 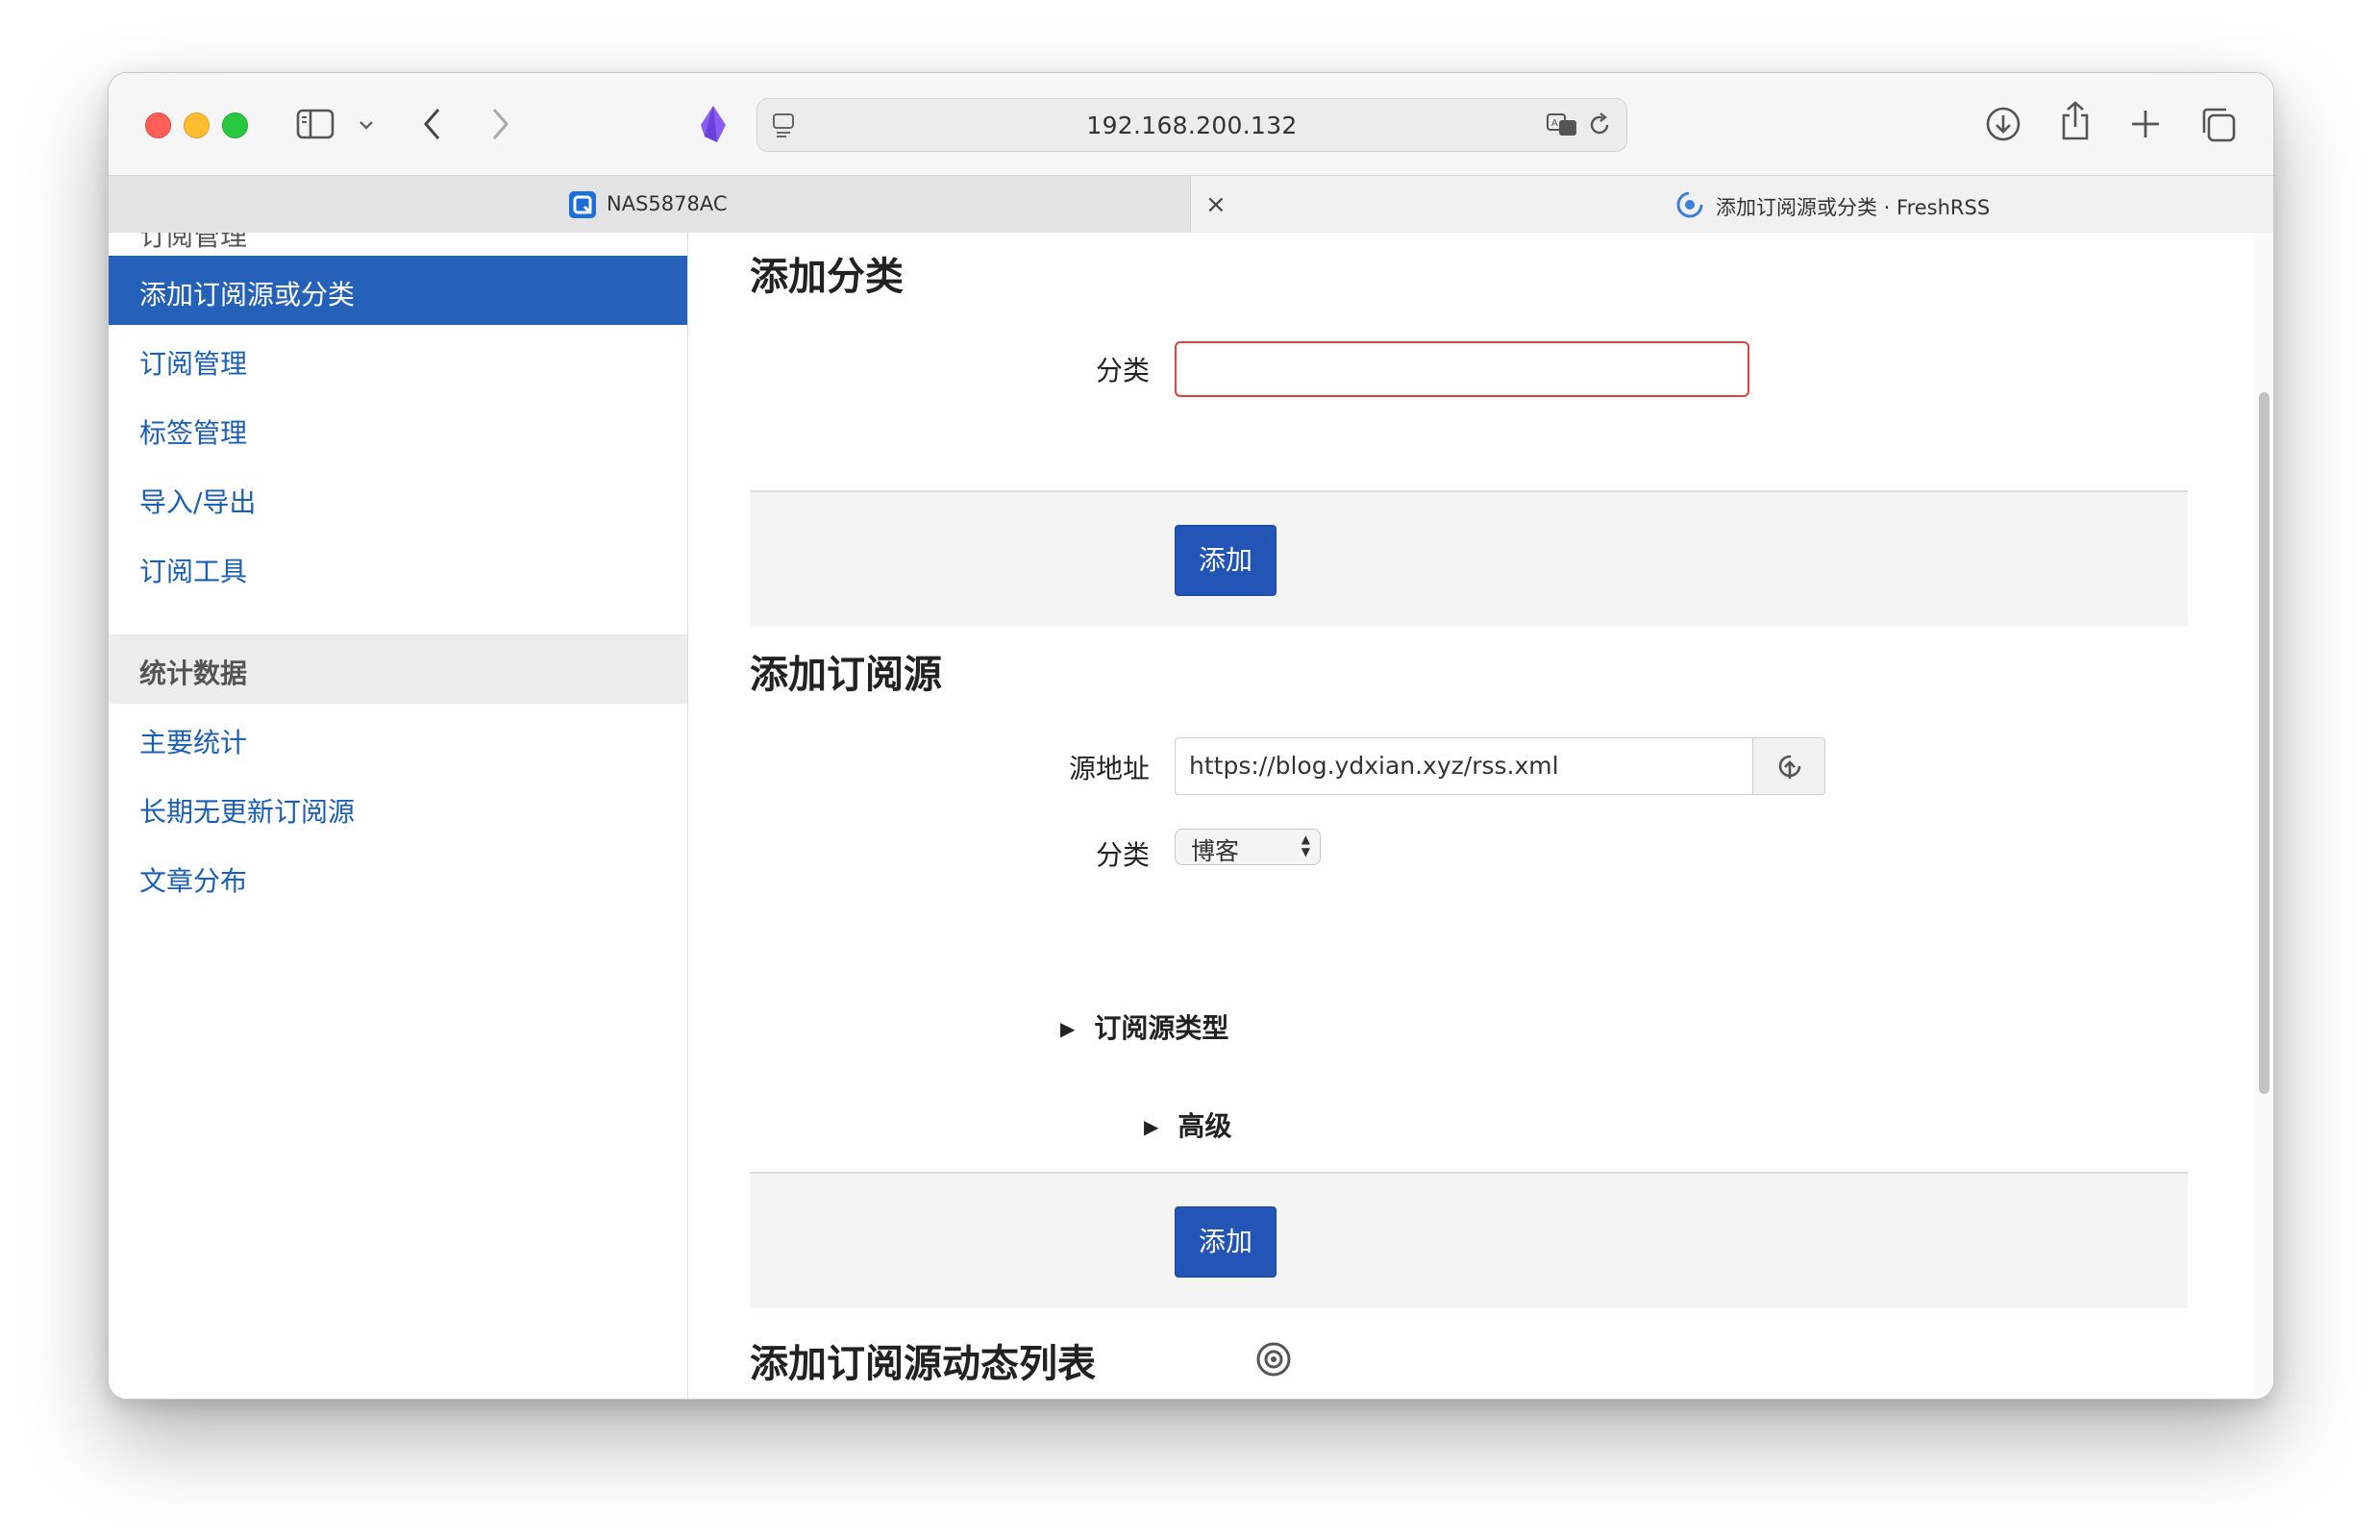 What do you see at coordinates (827, 277) in the screenshot?
I see `add-category-title: 添加分类` at bounding box center [827, 277].